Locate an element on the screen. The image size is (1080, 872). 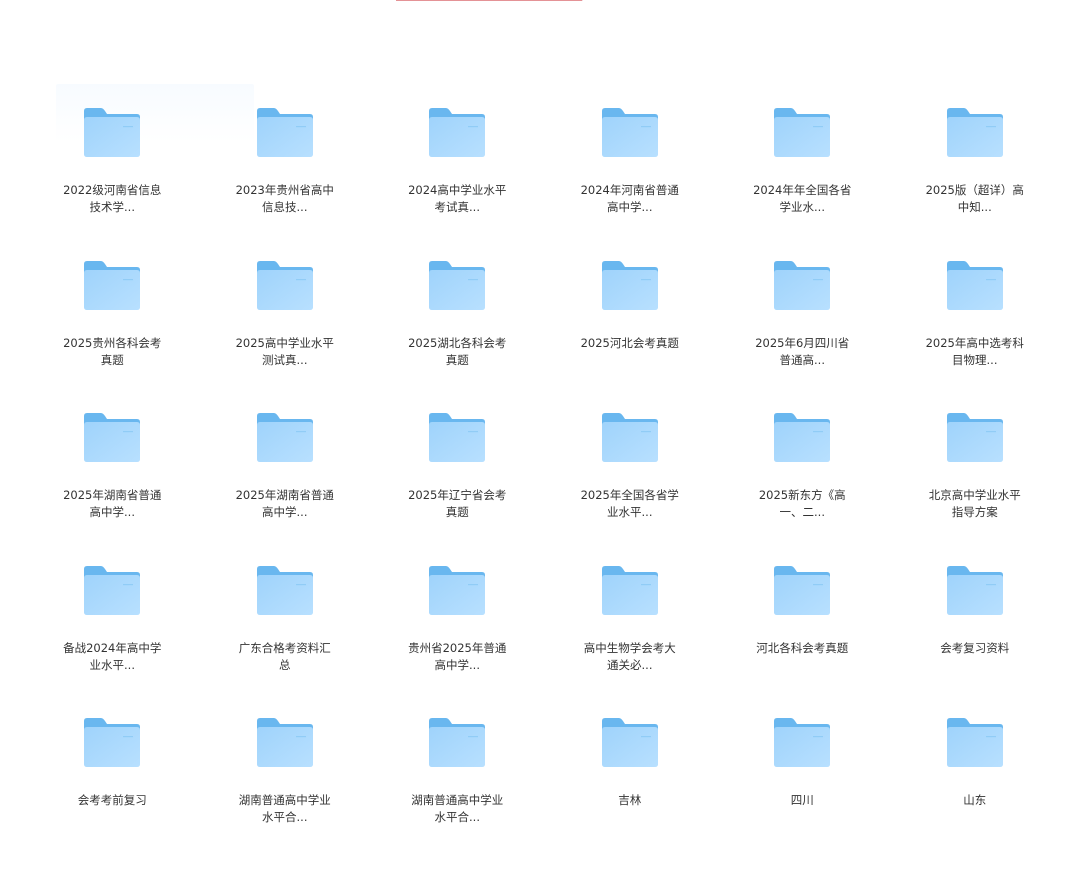
folder-label: 山东 is located at coordinates (975, 800).